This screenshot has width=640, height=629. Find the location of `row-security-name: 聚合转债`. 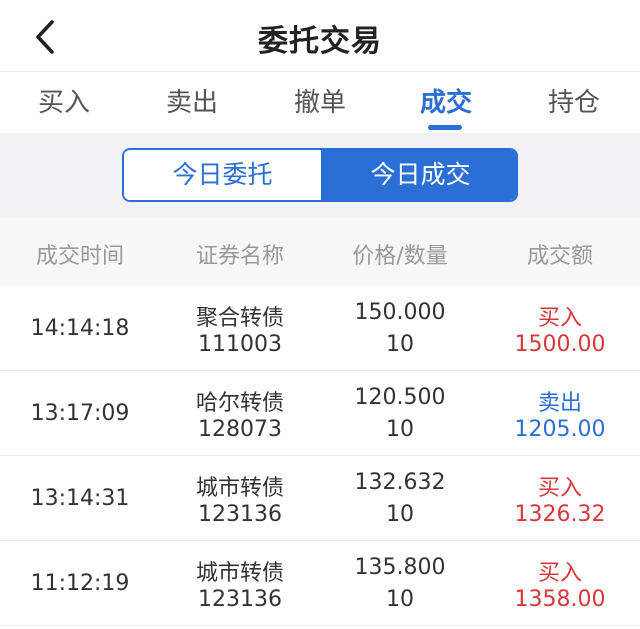

row-security-name: 聚合转债 is located at coordinates (239, 318).